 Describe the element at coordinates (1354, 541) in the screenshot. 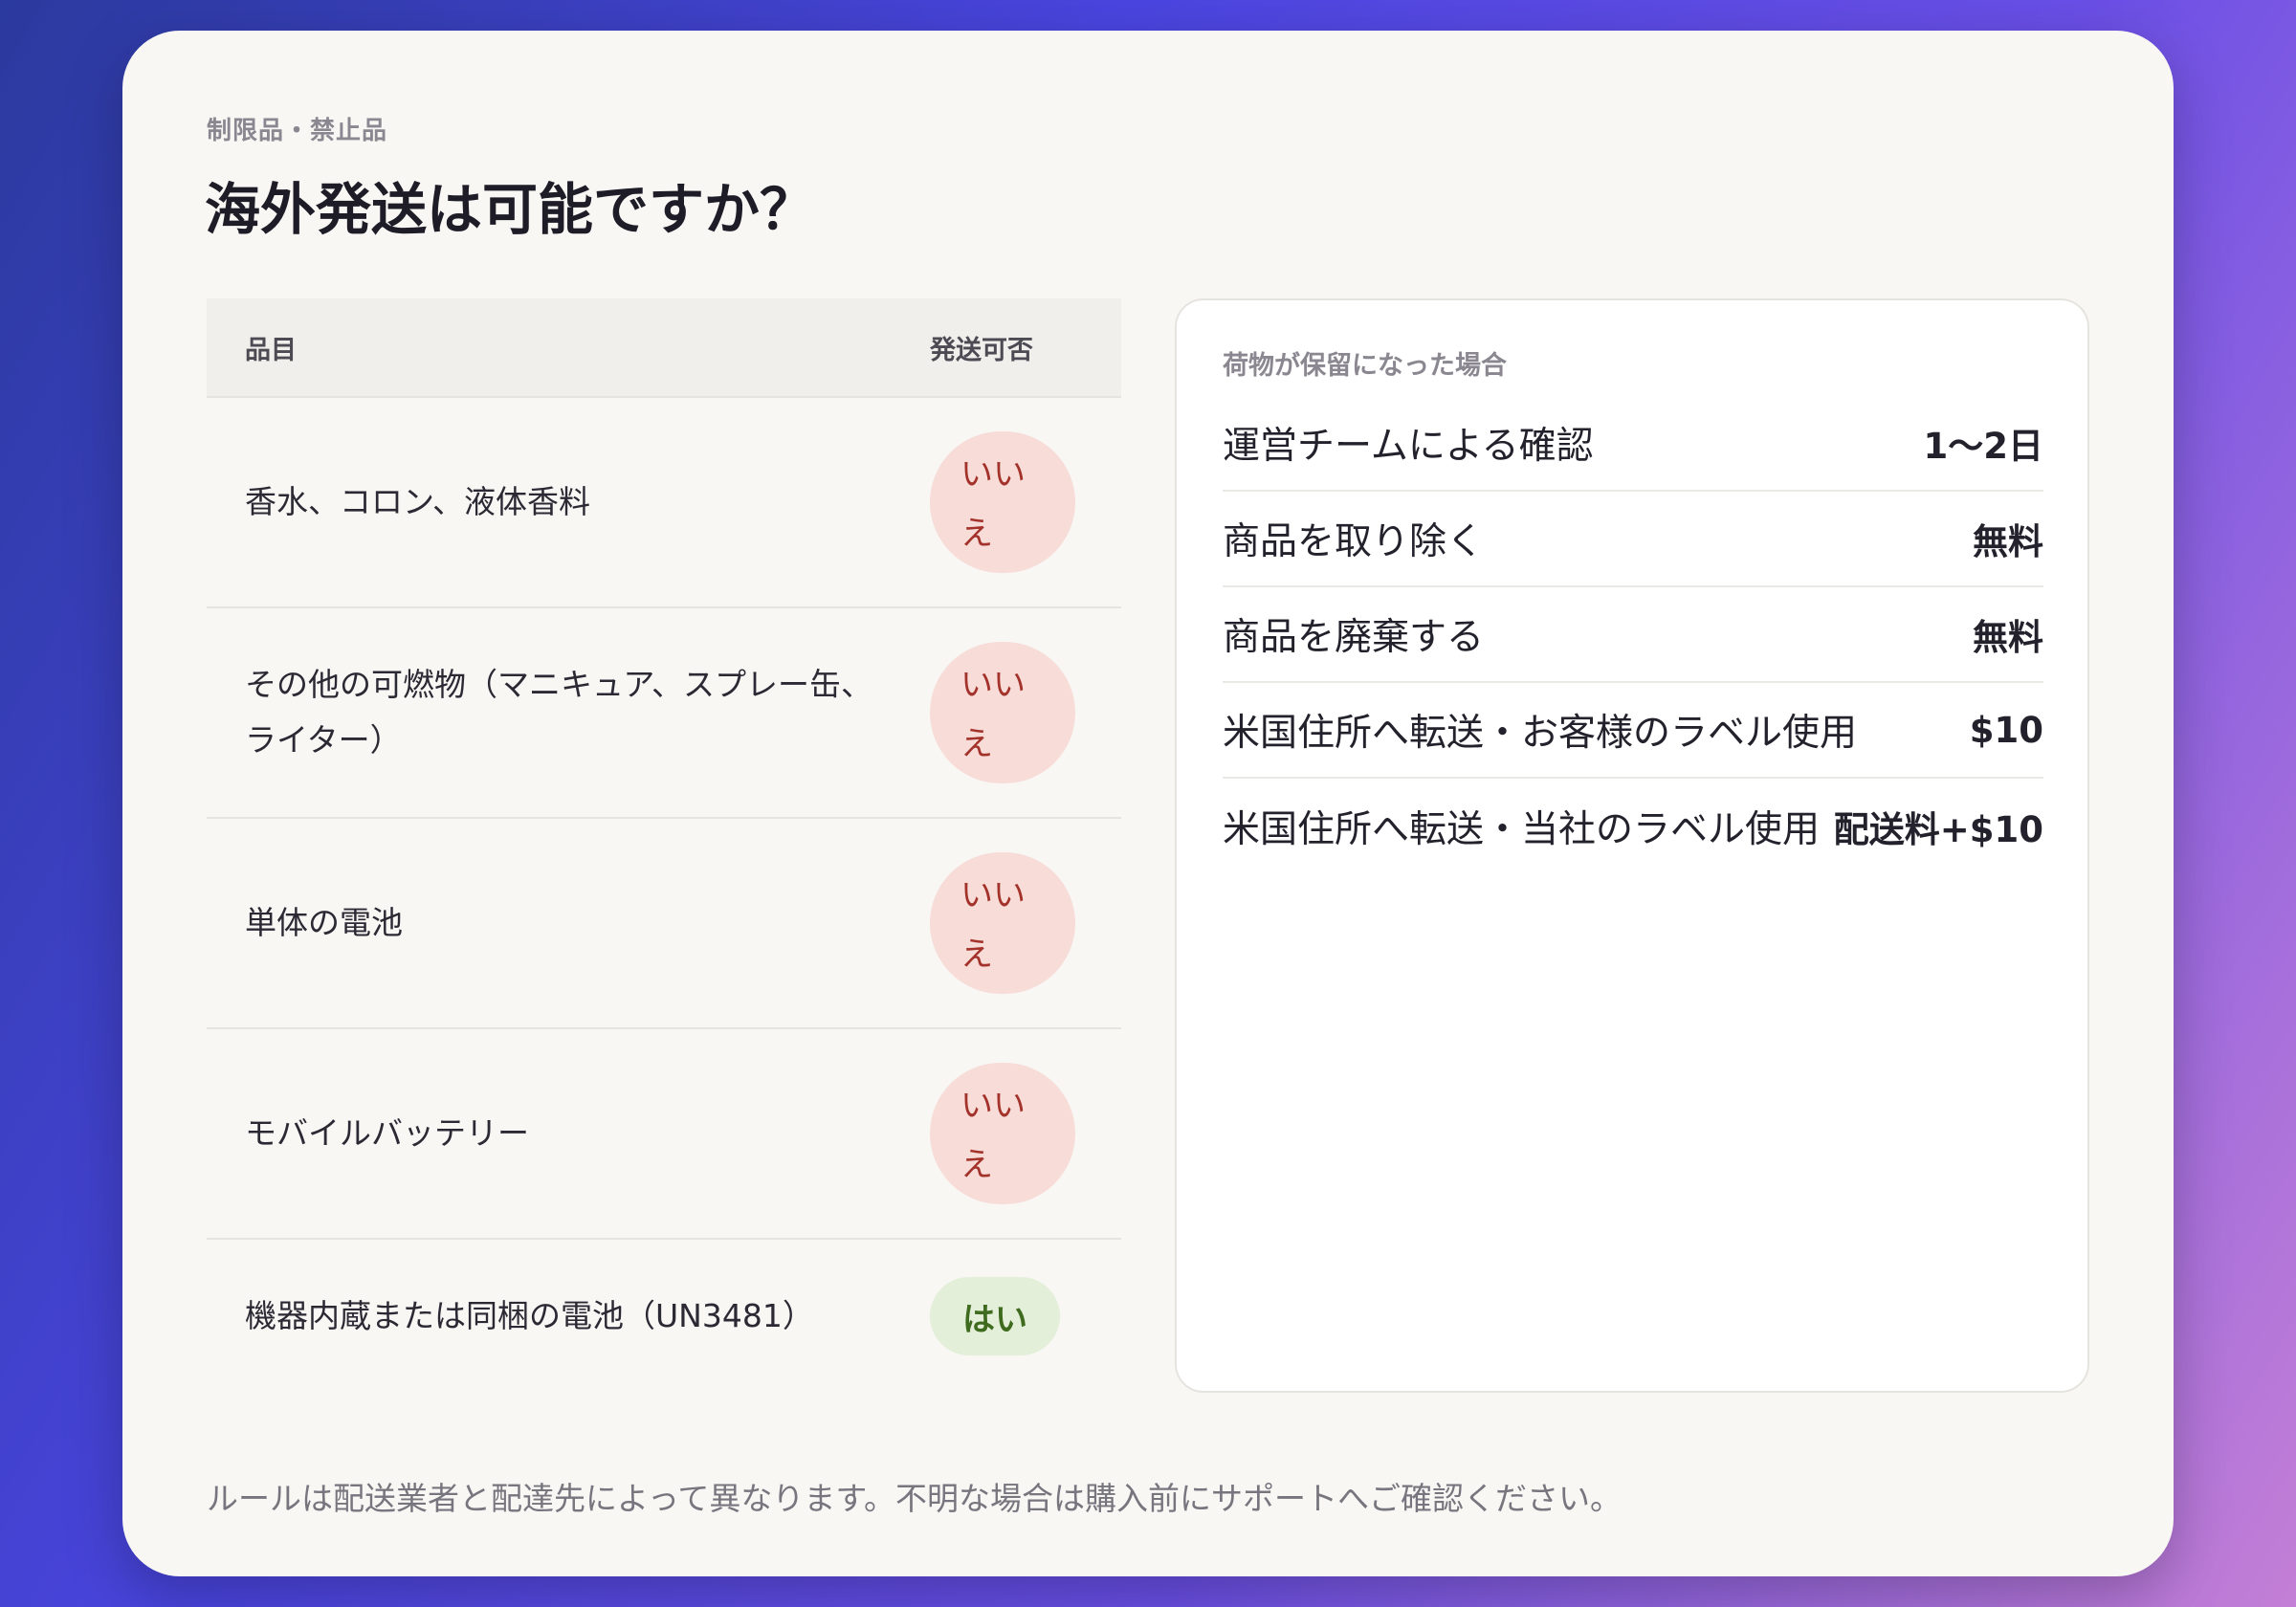

I see `option-label: 商品を取り除く` at that location.